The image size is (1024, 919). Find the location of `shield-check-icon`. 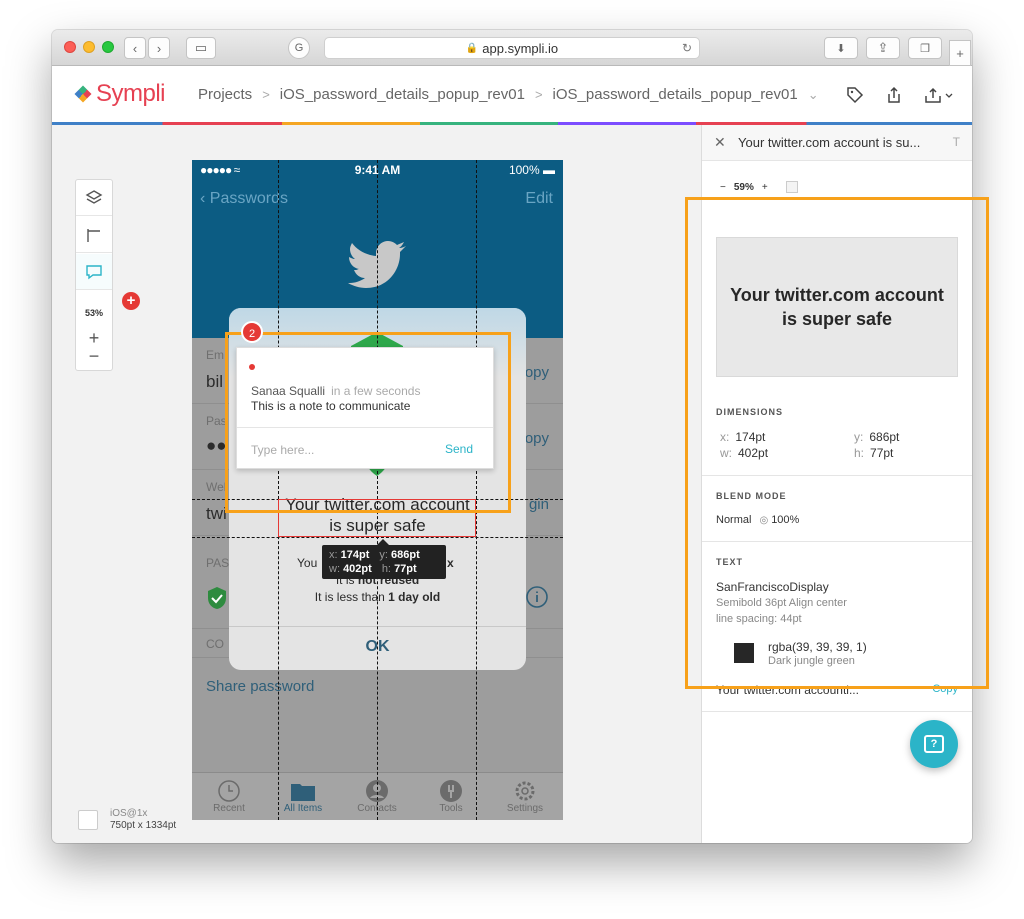

shield-check-icon is located at coordinates (217, 598).